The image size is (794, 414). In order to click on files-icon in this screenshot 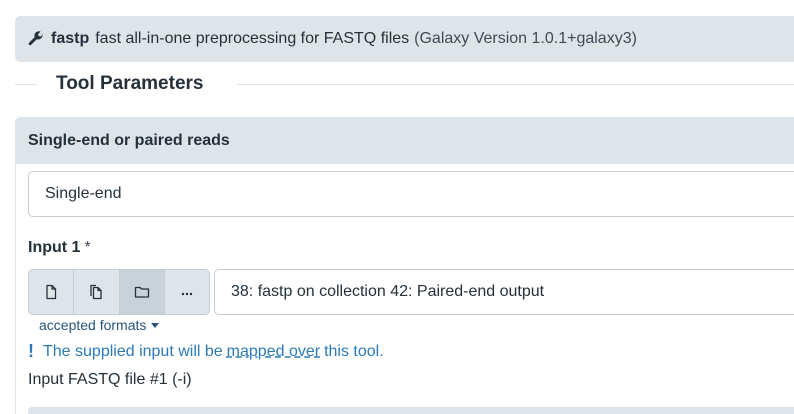, I will do `click(96, 292)`.